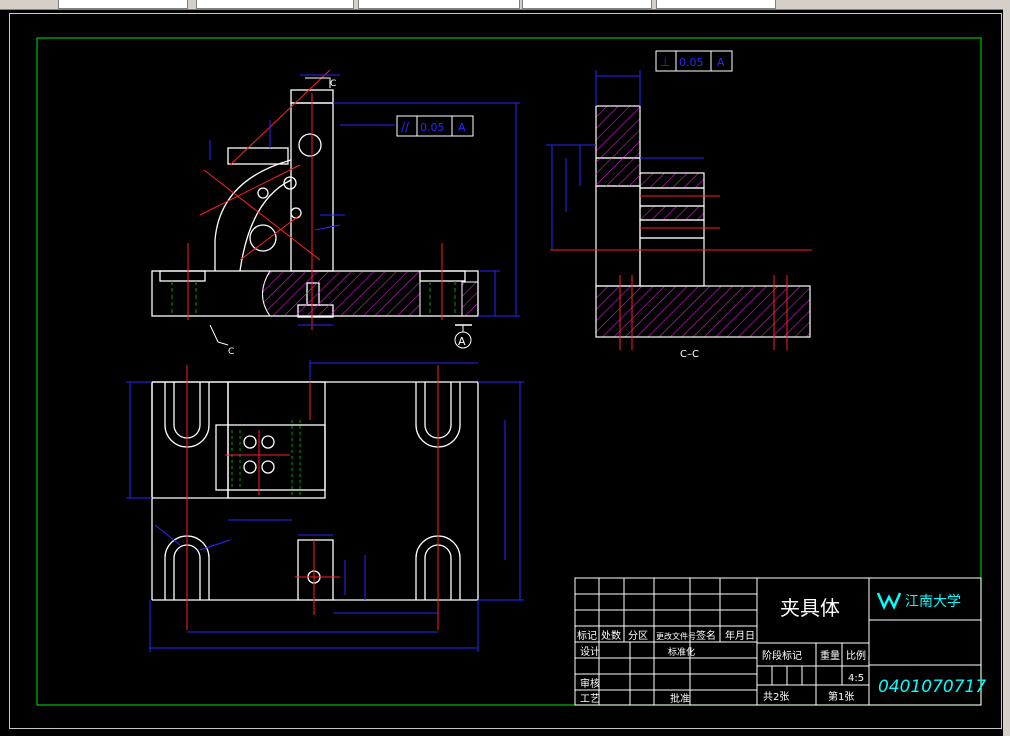  What do you see at coordinates (830, 655) in the screenshot?
I see `svg-text: 重量` at bounding box center [830, 655].